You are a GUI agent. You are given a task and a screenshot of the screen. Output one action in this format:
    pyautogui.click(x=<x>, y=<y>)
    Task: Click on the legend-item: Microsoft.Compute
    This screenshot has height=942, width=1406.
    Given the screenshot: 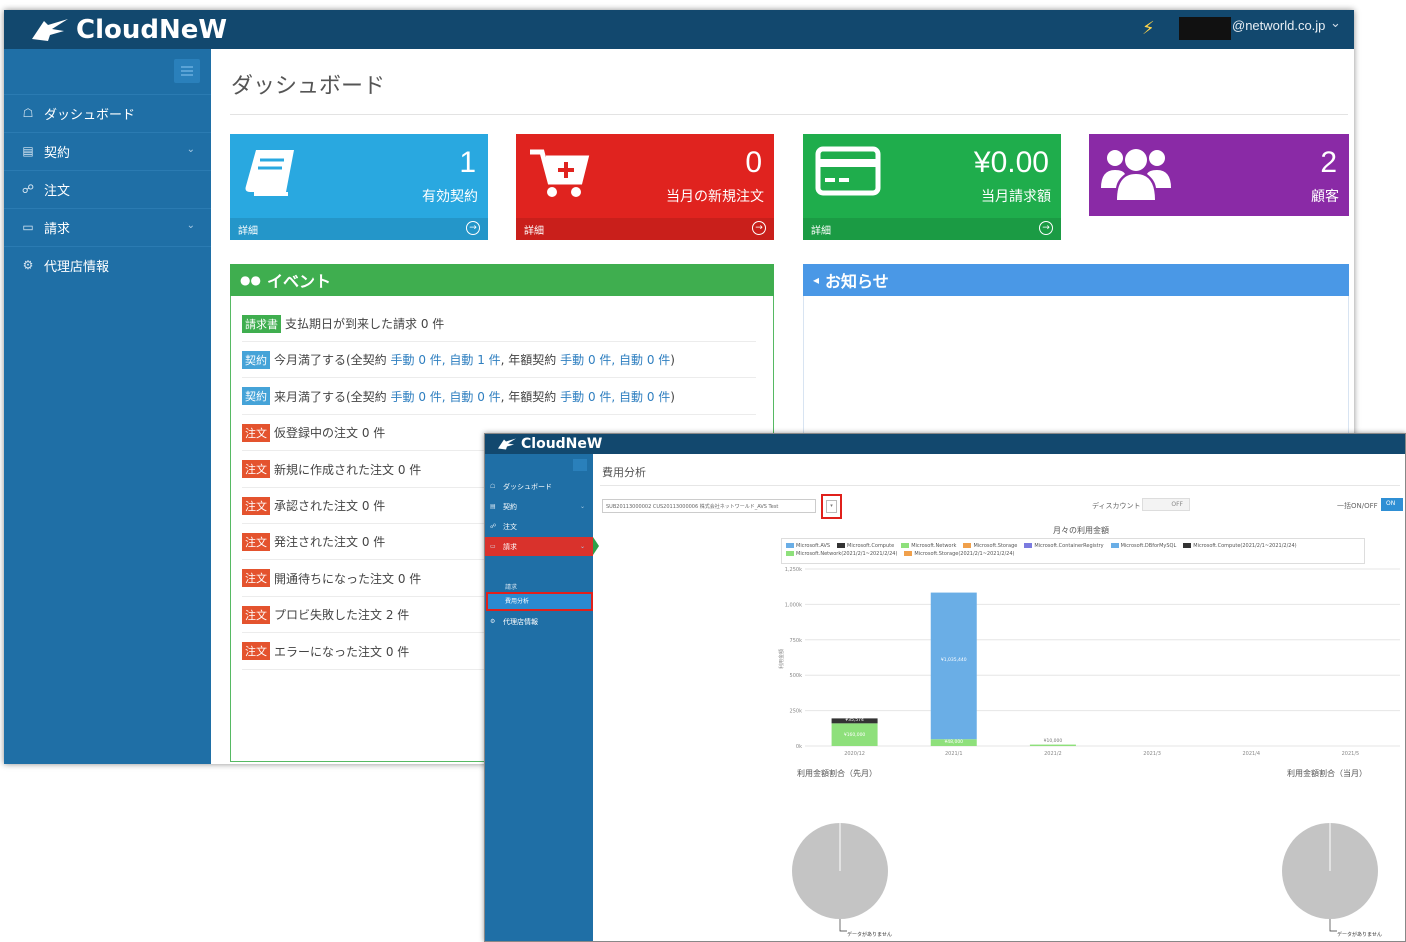 What is the action you would take?
    pyautogui.click(x=865, y=546)
    